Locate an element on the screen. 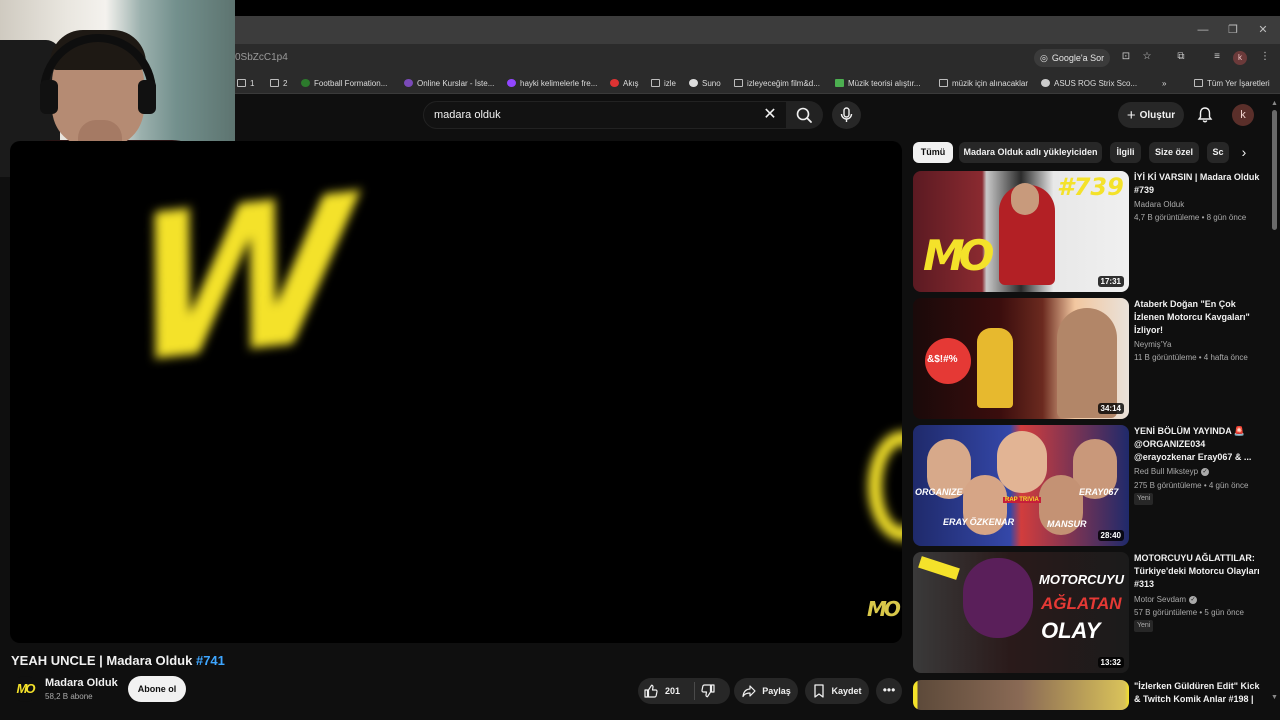  url-text: 0SbZcC1p4 is located at coordinates (261, 57).